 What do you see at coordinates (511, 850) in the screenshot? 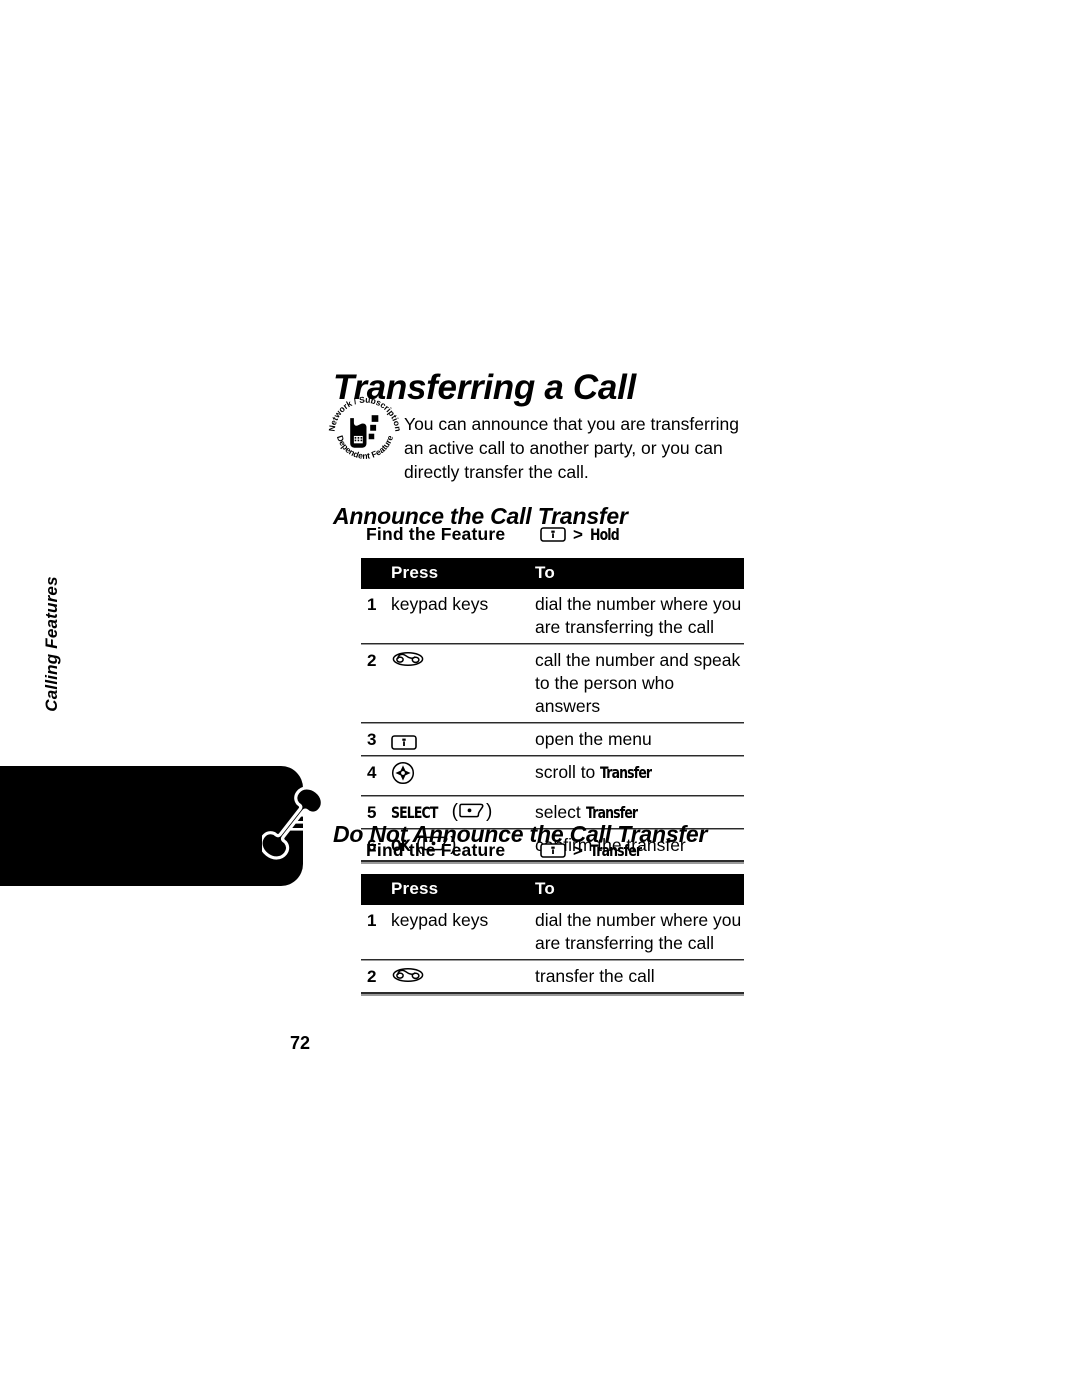
I see `find-the-feature-row-do-not-announce: Find the Feature > Transfer` at bounding box center [511, 850].